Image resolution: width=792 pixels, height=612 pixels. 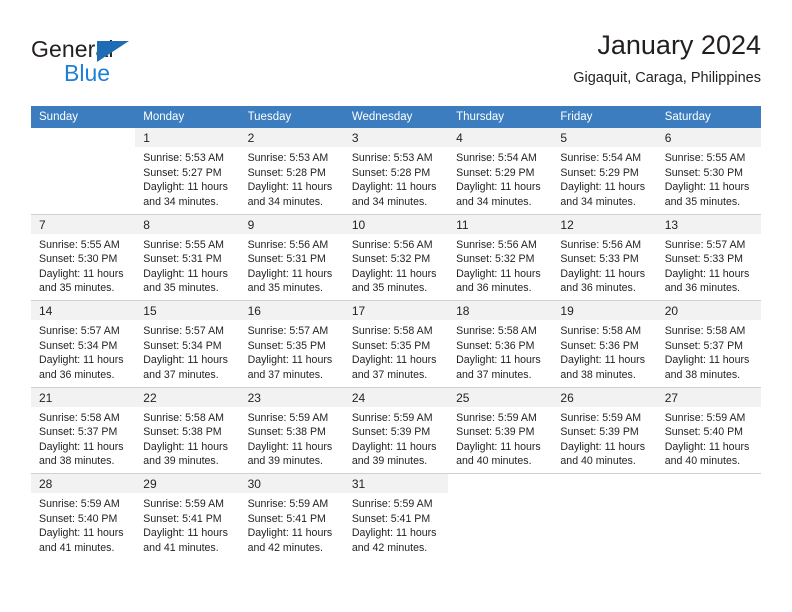 What do you see at coordinates (187, 483) in the screenshot?
I see `day-number: 29` at bounding box center [187, 483].